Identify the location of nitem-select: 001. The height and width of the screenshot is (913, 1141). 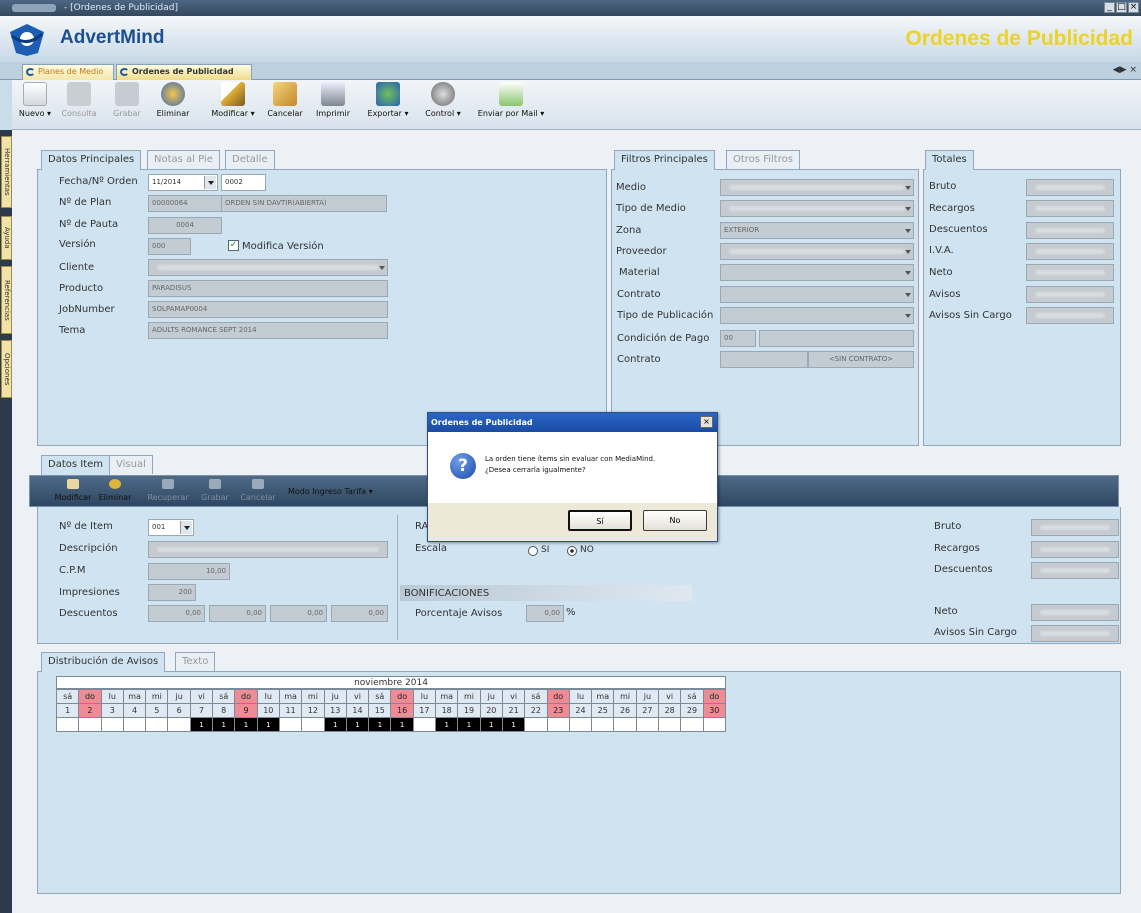
(171, 527).